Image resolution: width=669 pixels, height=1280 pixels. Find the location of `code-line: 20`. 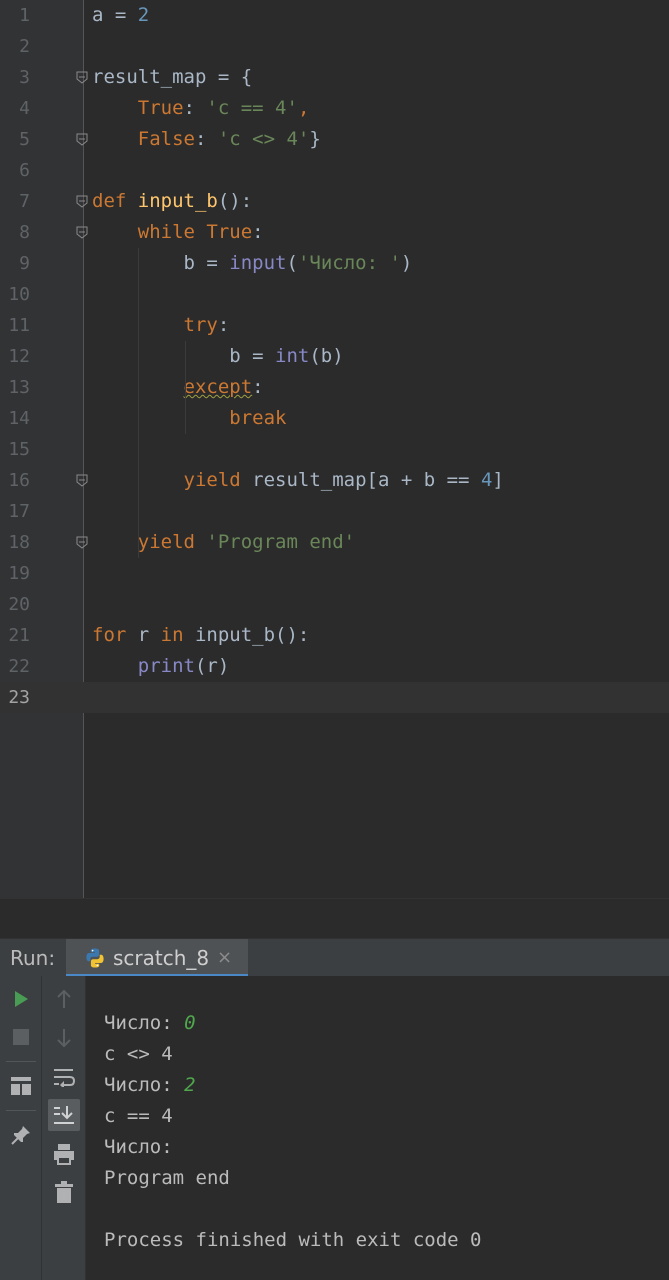

code-line: 20 is located at coordinates (334, 604).